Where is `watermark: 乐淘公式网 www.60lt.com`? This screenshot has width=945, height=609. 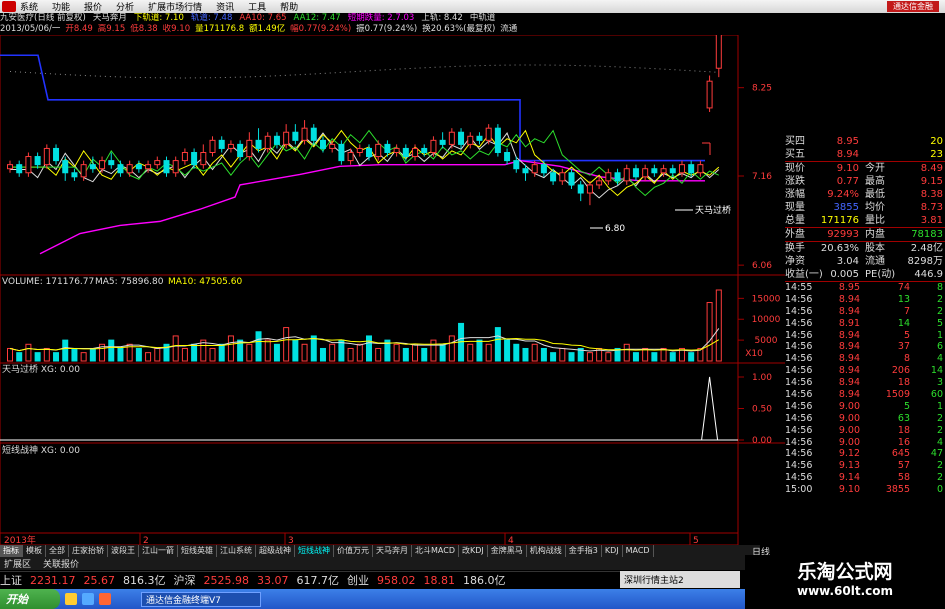
watermark: 乐淘公式网 www.60lt.com is located at coordinates (845, 582).